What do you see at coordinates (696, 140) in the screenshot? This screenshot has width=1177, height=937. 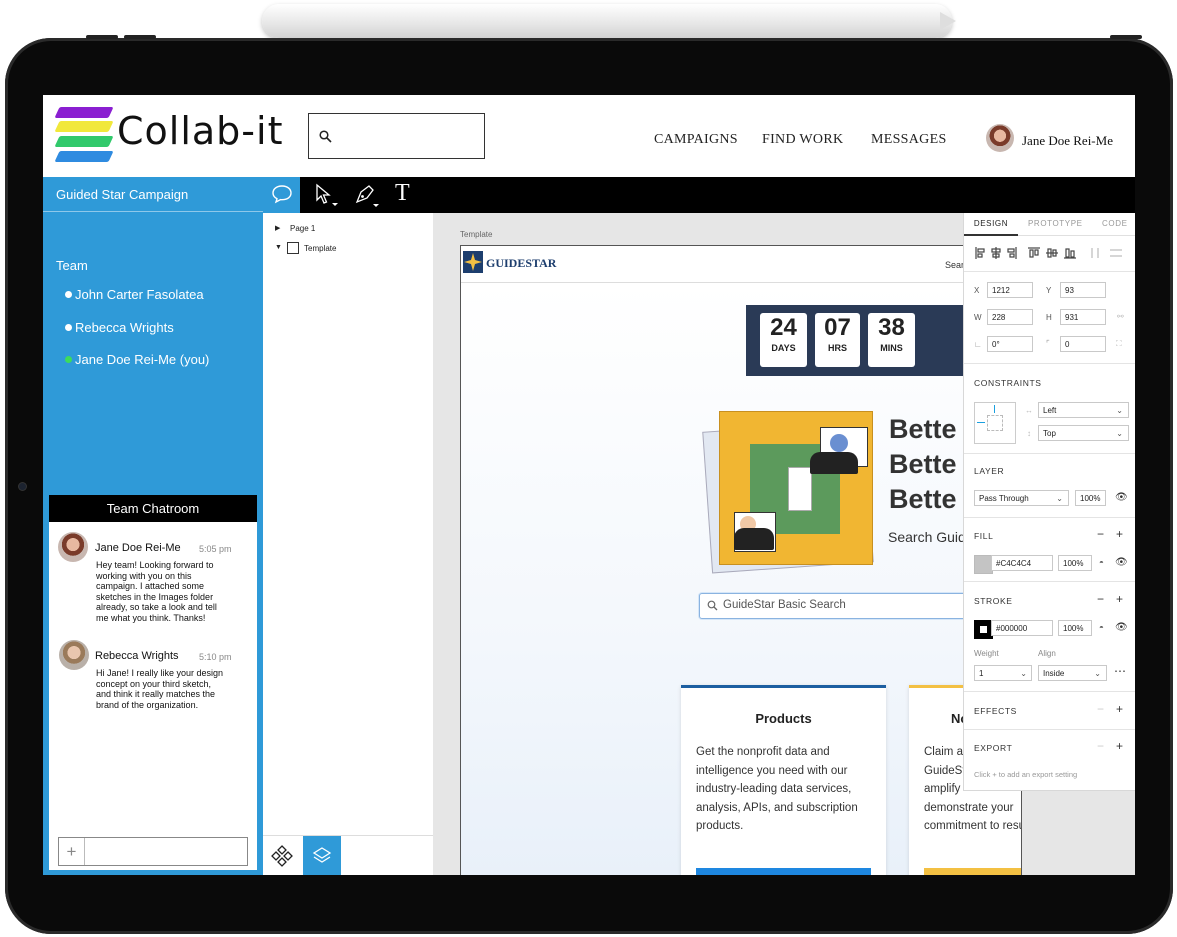 I see `nav-campaigns: CAMPAIGNS` at bounding box center [696, 140].